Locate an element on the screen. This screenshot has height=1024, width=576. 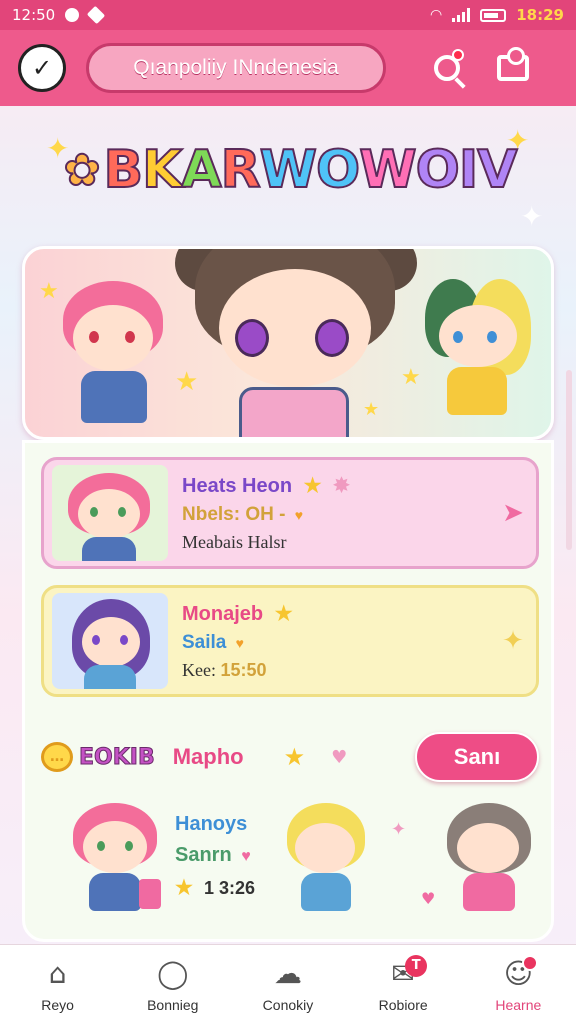
status-time: 12:50 is located at coordinates (34, 15).